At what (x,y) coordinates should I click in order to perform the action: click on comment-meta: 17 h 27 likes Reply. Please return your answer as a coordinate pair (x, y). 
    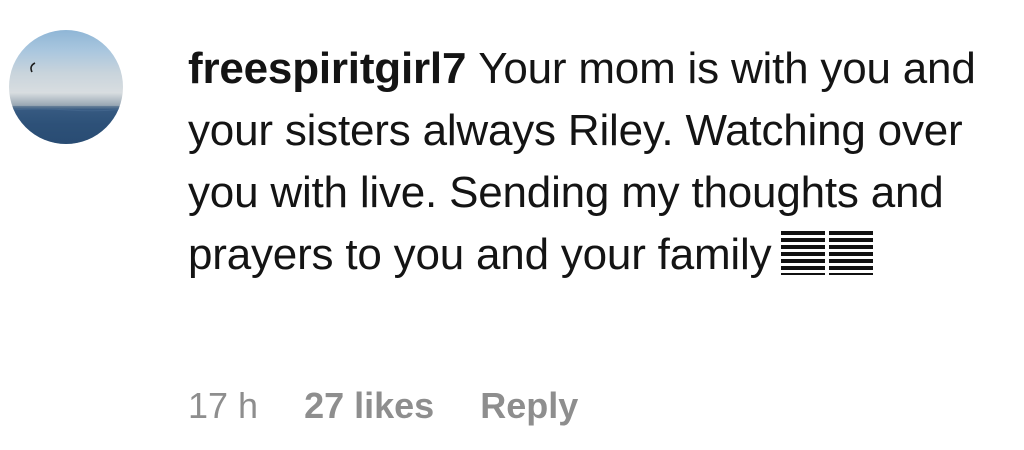
    Looking at the image, I should click on (383, 406).